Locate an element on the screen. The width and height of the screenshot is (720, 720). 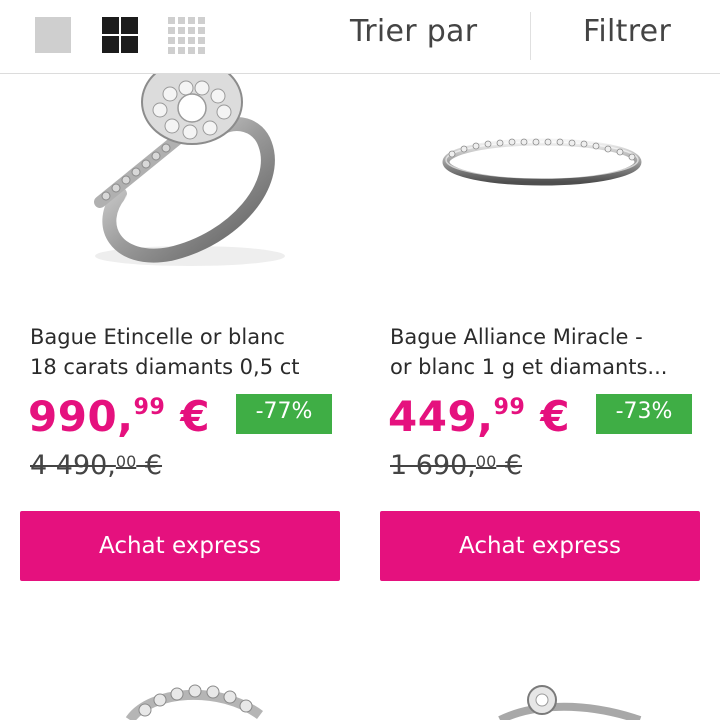
single-view-icon is located at coordinates (53, 35).